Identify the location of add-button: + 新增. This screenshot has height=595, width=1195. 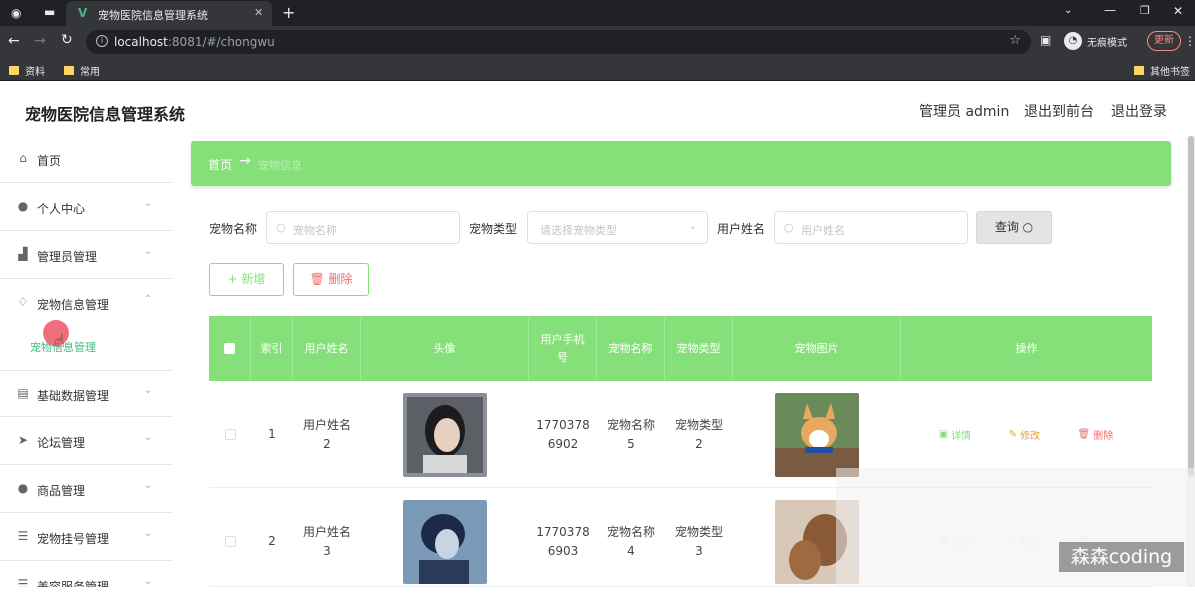
(246, 279).